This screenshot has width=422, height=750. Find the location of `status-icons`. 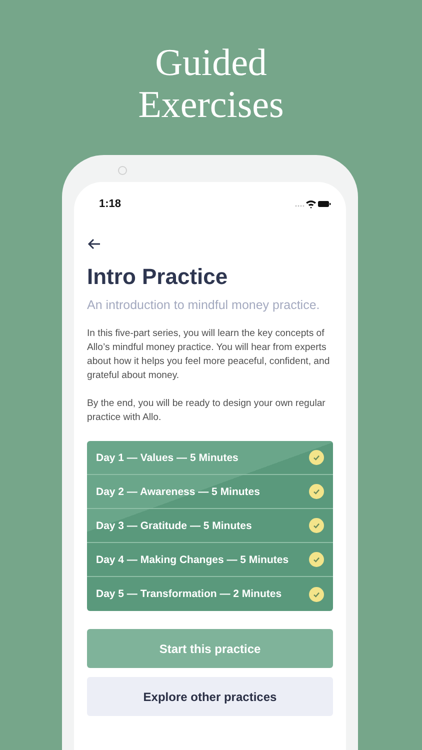

status-icons is located at coordinates (313, 204).